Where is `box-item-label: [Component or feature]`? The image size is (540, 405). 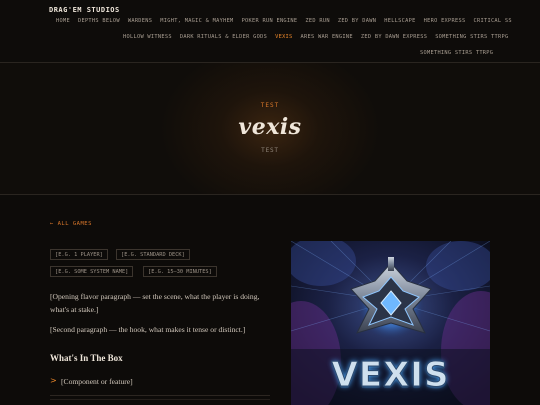
box-item-label: [Component or feature] is located at coordinates (97, 381).